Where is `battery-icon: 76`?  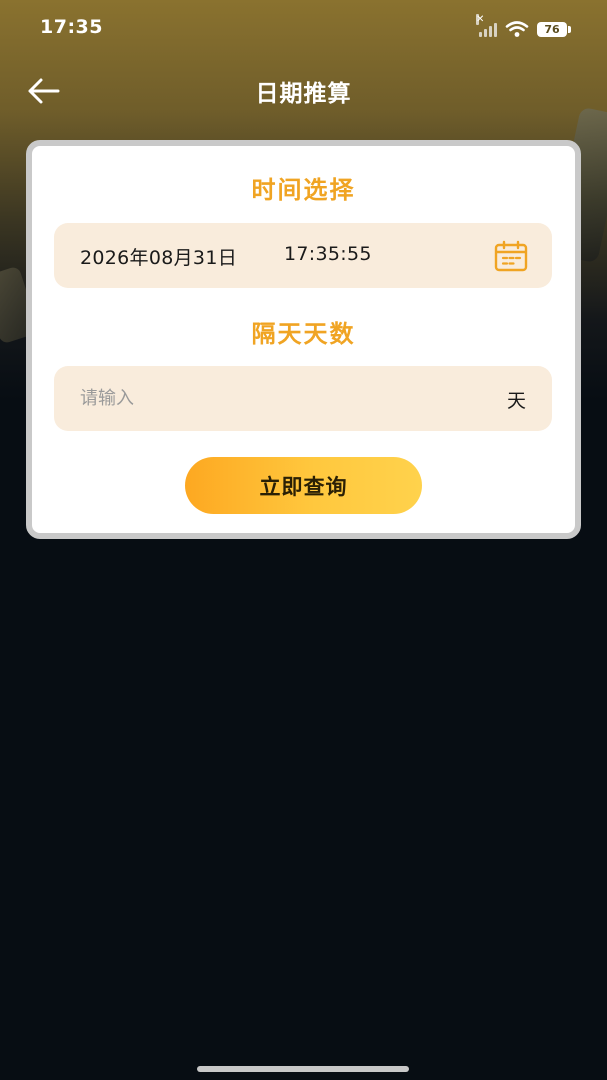
battery-icon: 76 is located at coordinates (554, 29).